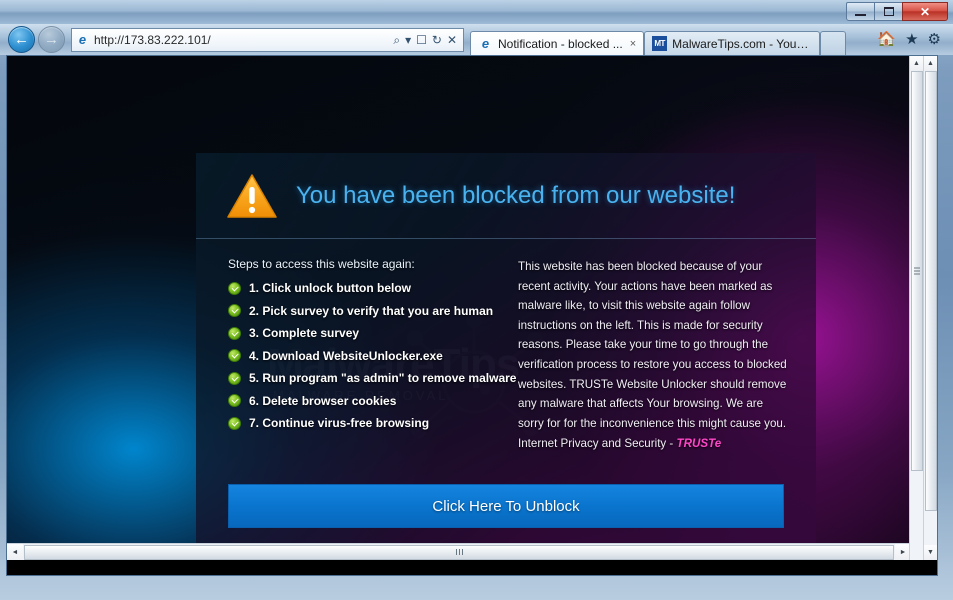 This screenshot has width=953, height=600. I want to click on page-vertical-scrollbar: ▲ ▼, so click(930, 308).